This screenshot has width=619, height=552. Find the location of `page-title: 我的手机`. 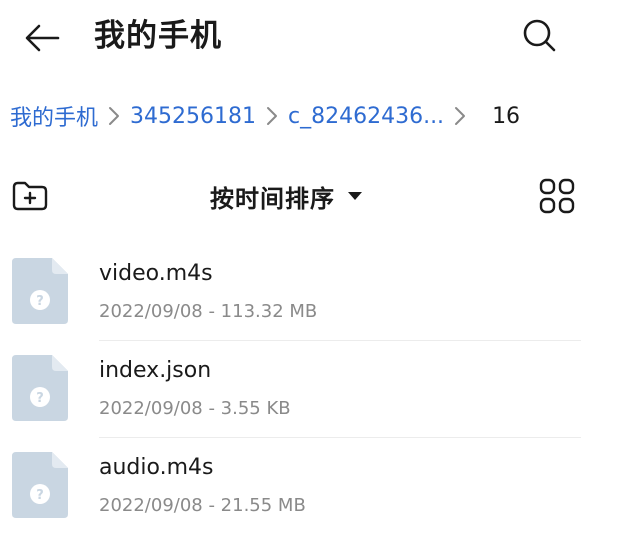

page-title: 我的手机 is located at coordinates (158, 36).